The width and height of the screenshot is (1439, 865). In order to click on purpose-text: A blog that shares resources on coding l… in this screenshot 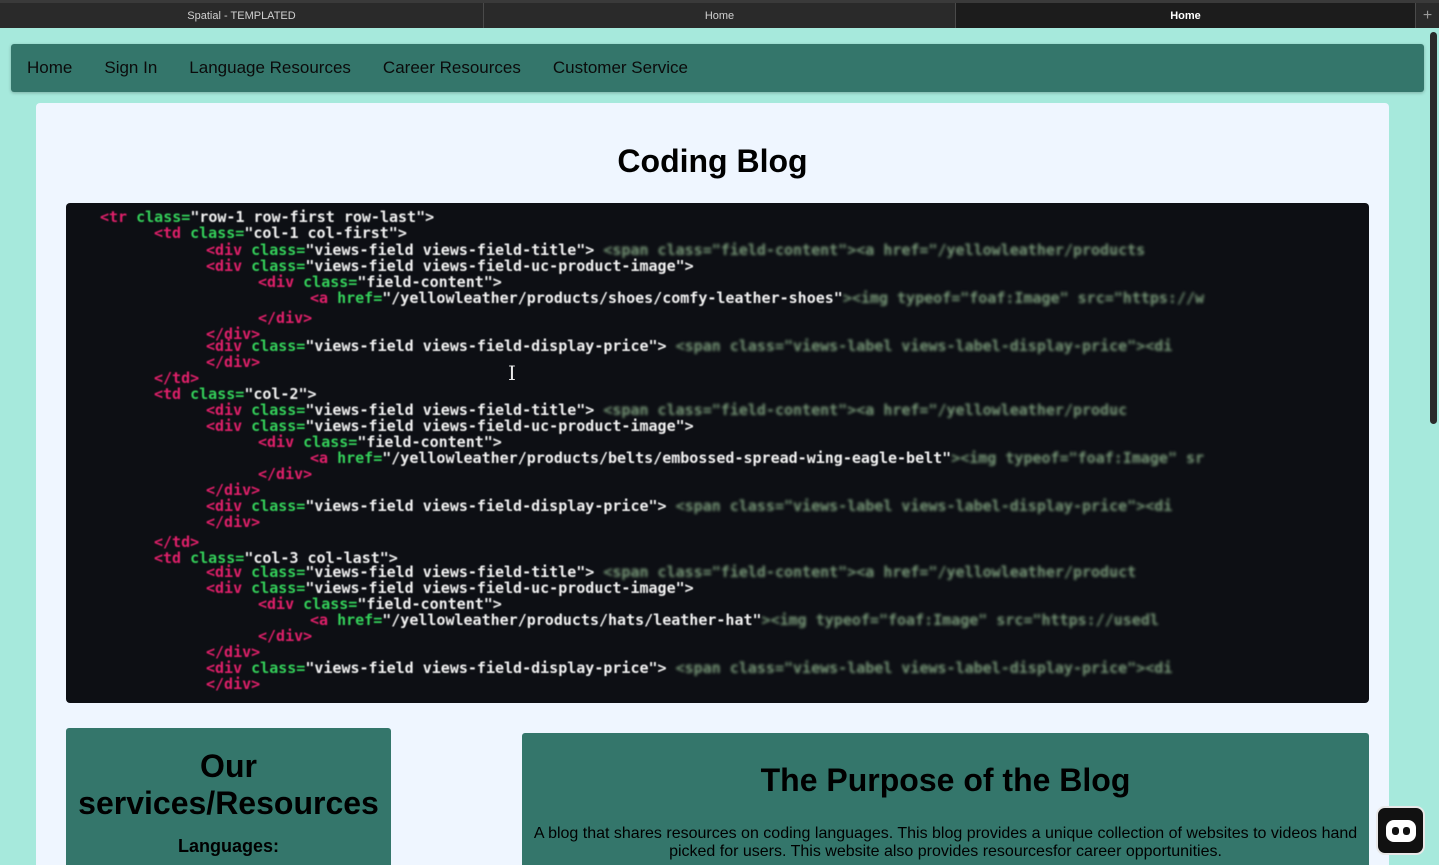, I will do `click(945, 842)`.